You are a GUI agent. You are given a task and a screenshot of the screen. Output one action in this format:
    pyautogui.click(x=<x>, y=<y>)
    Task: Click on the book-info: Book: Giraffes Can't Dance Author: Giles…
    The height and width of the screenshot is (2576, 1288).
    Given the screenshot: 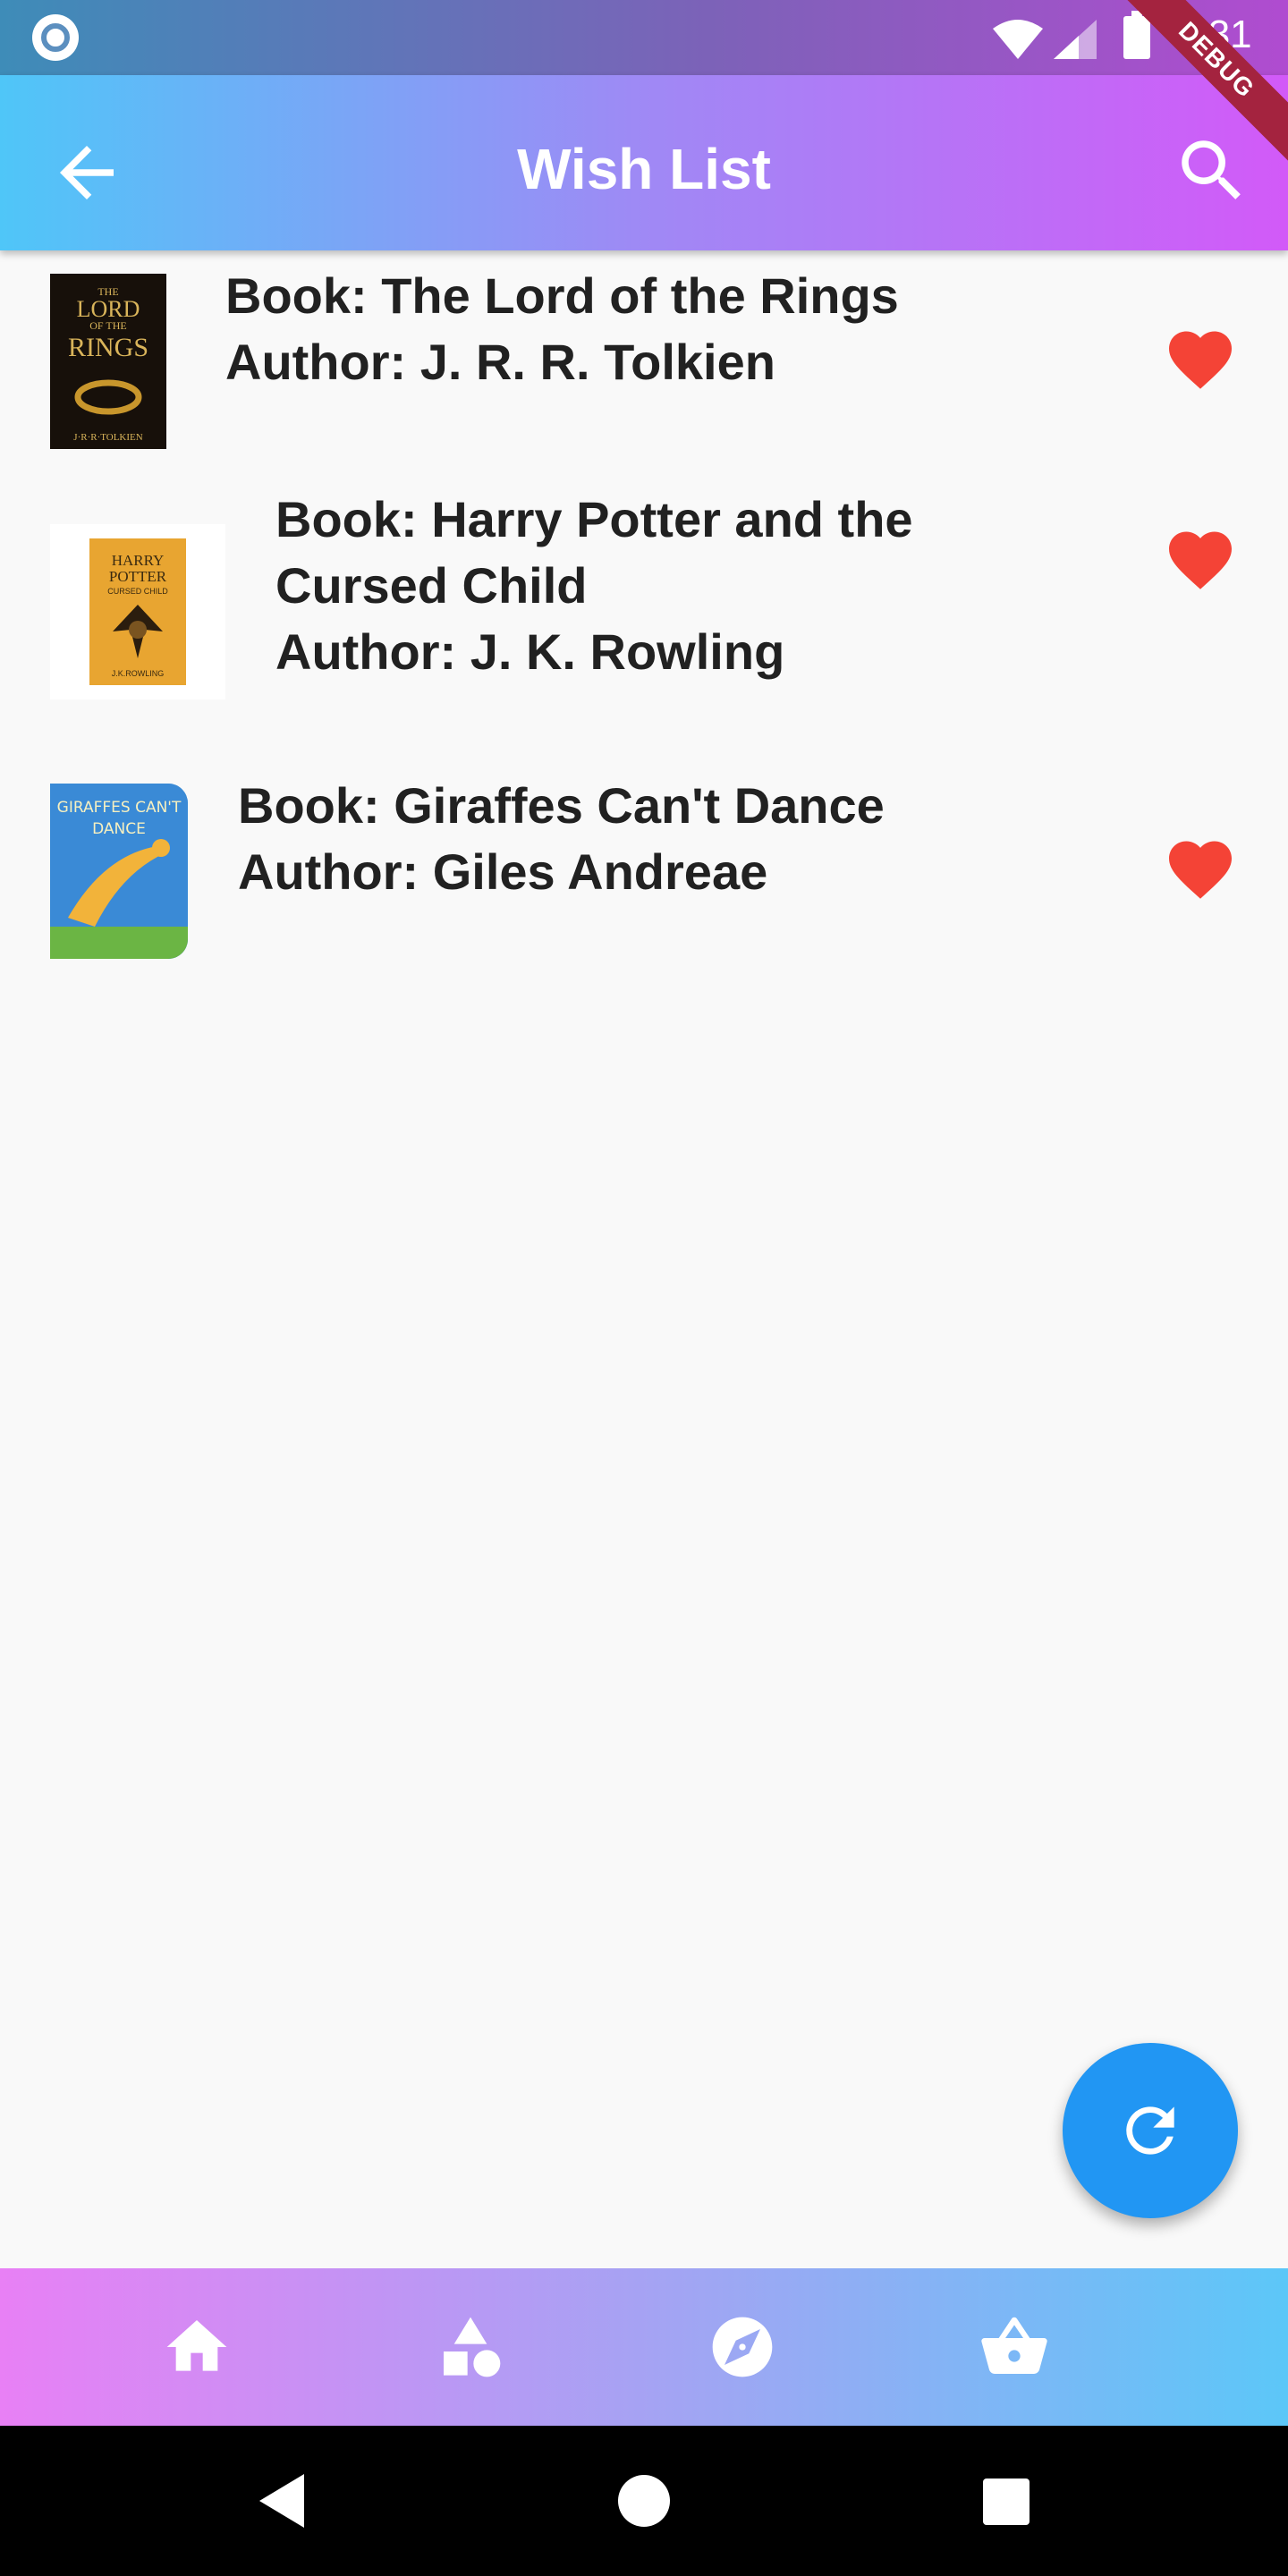 What is the action you would take?
    pyautogui.click(x=685, y=839)
    